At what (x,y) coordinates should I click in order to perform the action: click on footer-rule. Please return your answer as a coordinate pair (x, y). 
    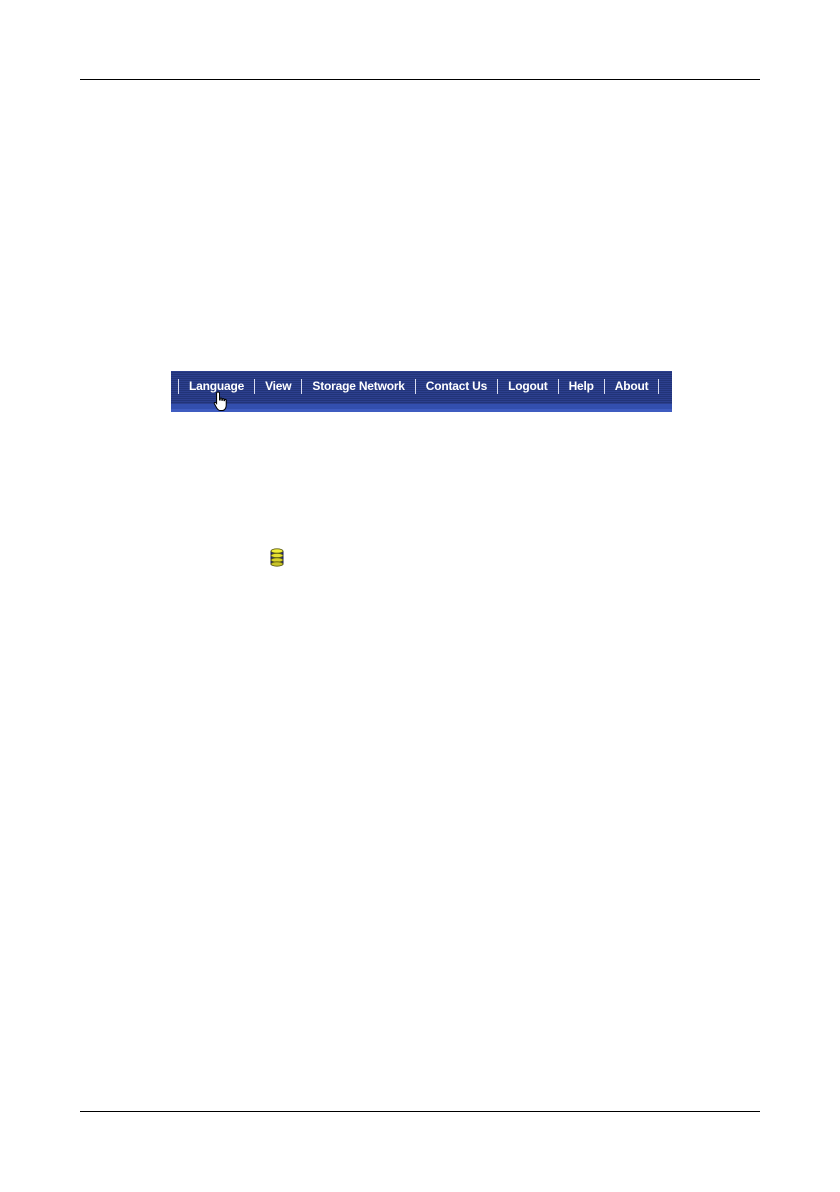
    Looking at the image, I should click on (420, 1111).